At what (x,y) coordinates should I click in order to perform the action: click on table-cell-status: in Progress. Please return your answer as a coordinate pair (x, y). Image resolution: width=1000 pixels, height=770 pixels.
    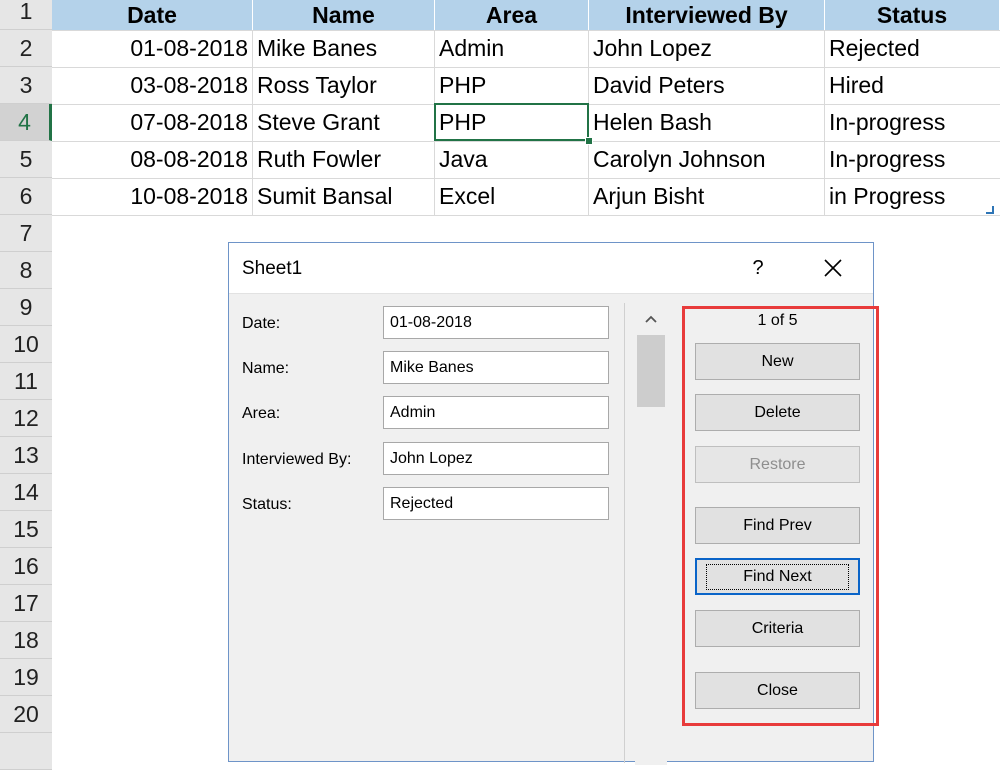
    Looking at the image, I should click on (912, 196).